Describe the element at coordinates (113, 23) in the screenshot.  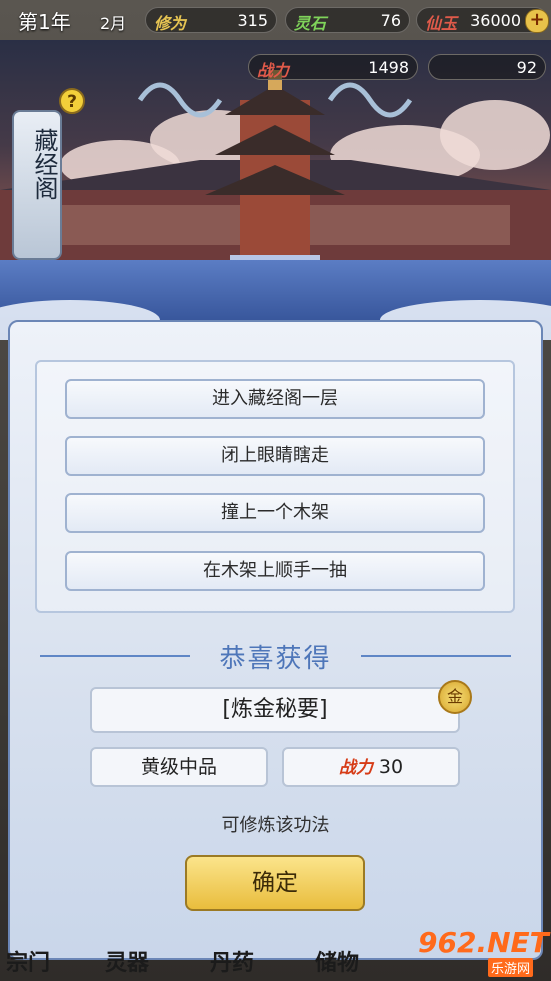
I see `month-label: 2月` at that location.